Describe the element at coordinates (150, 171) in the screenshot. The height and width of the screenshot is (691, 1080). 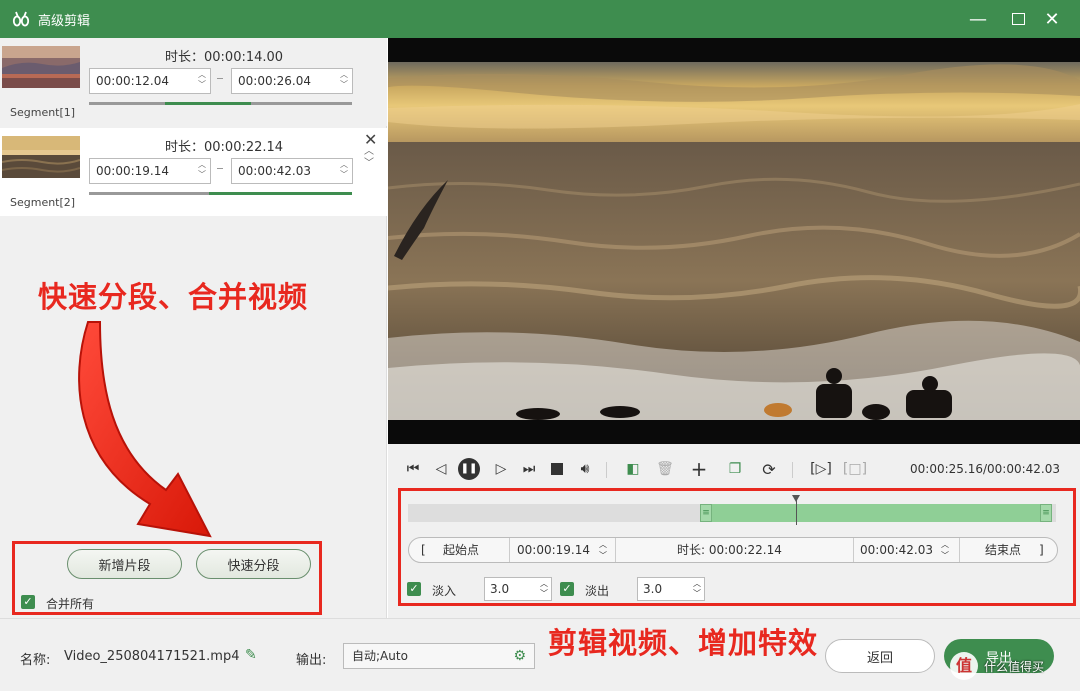
I see `segment-start-input: 00:00:19.14 ︿ ﹀` at that location.